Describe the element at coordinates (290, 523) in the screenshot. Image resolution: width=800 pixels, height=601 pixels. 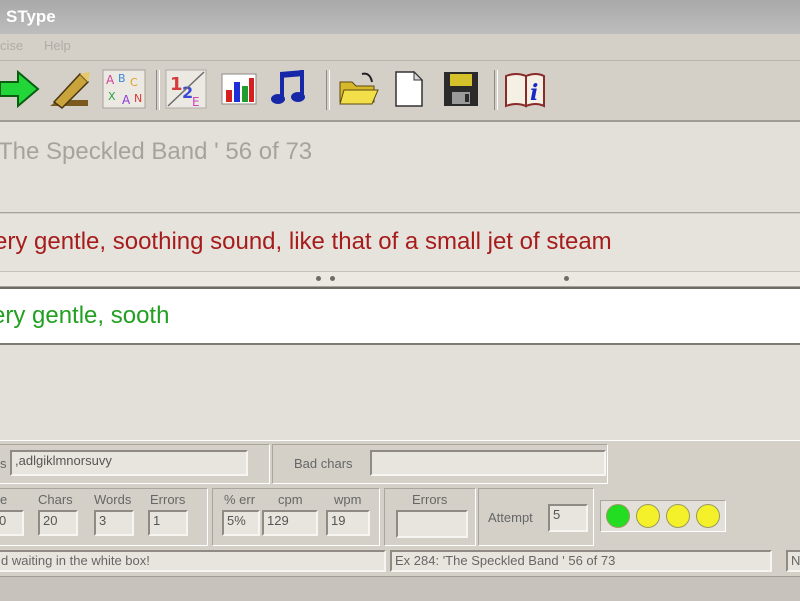
I see `cpm-field: 129` at that location.